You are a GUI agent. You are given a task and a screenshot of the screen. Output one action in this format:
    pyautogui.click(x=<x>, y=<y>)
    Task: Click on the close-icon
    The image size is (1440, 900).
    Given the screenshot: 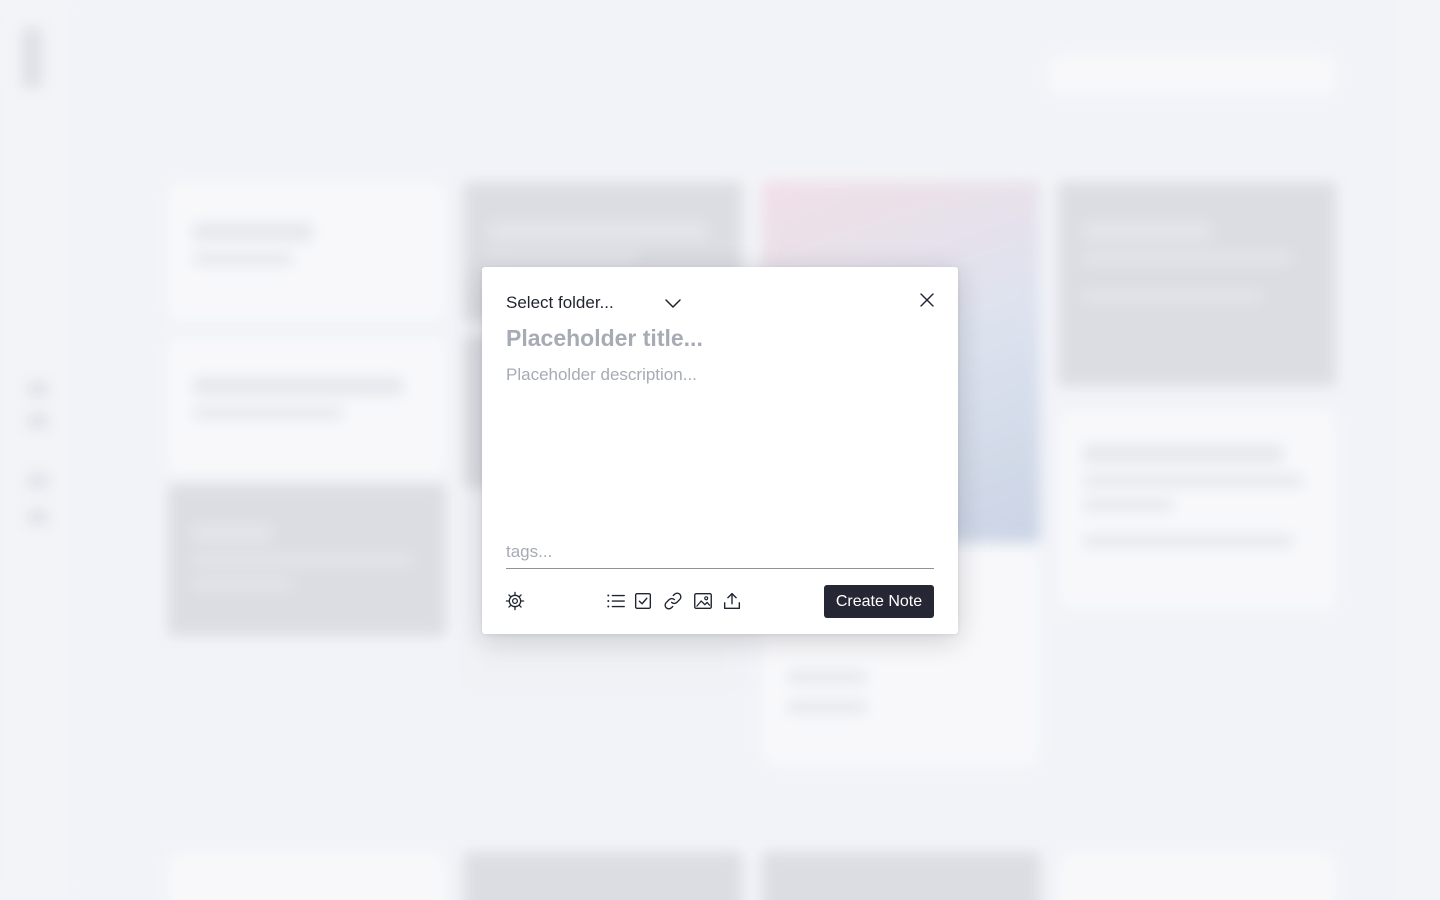 What is the action you would take?
    pyautogui.click(x=927, y=300)
    